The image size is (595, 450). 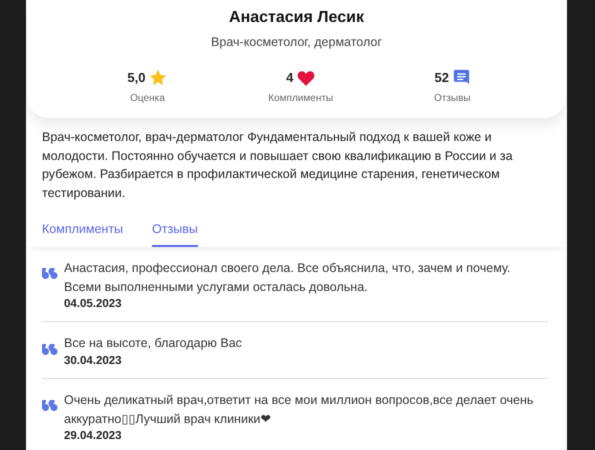 What do you see at coordinates (301, 99) in the screenshot?
I see `stat-label: Комплименты` at bounding box center [301, 99].